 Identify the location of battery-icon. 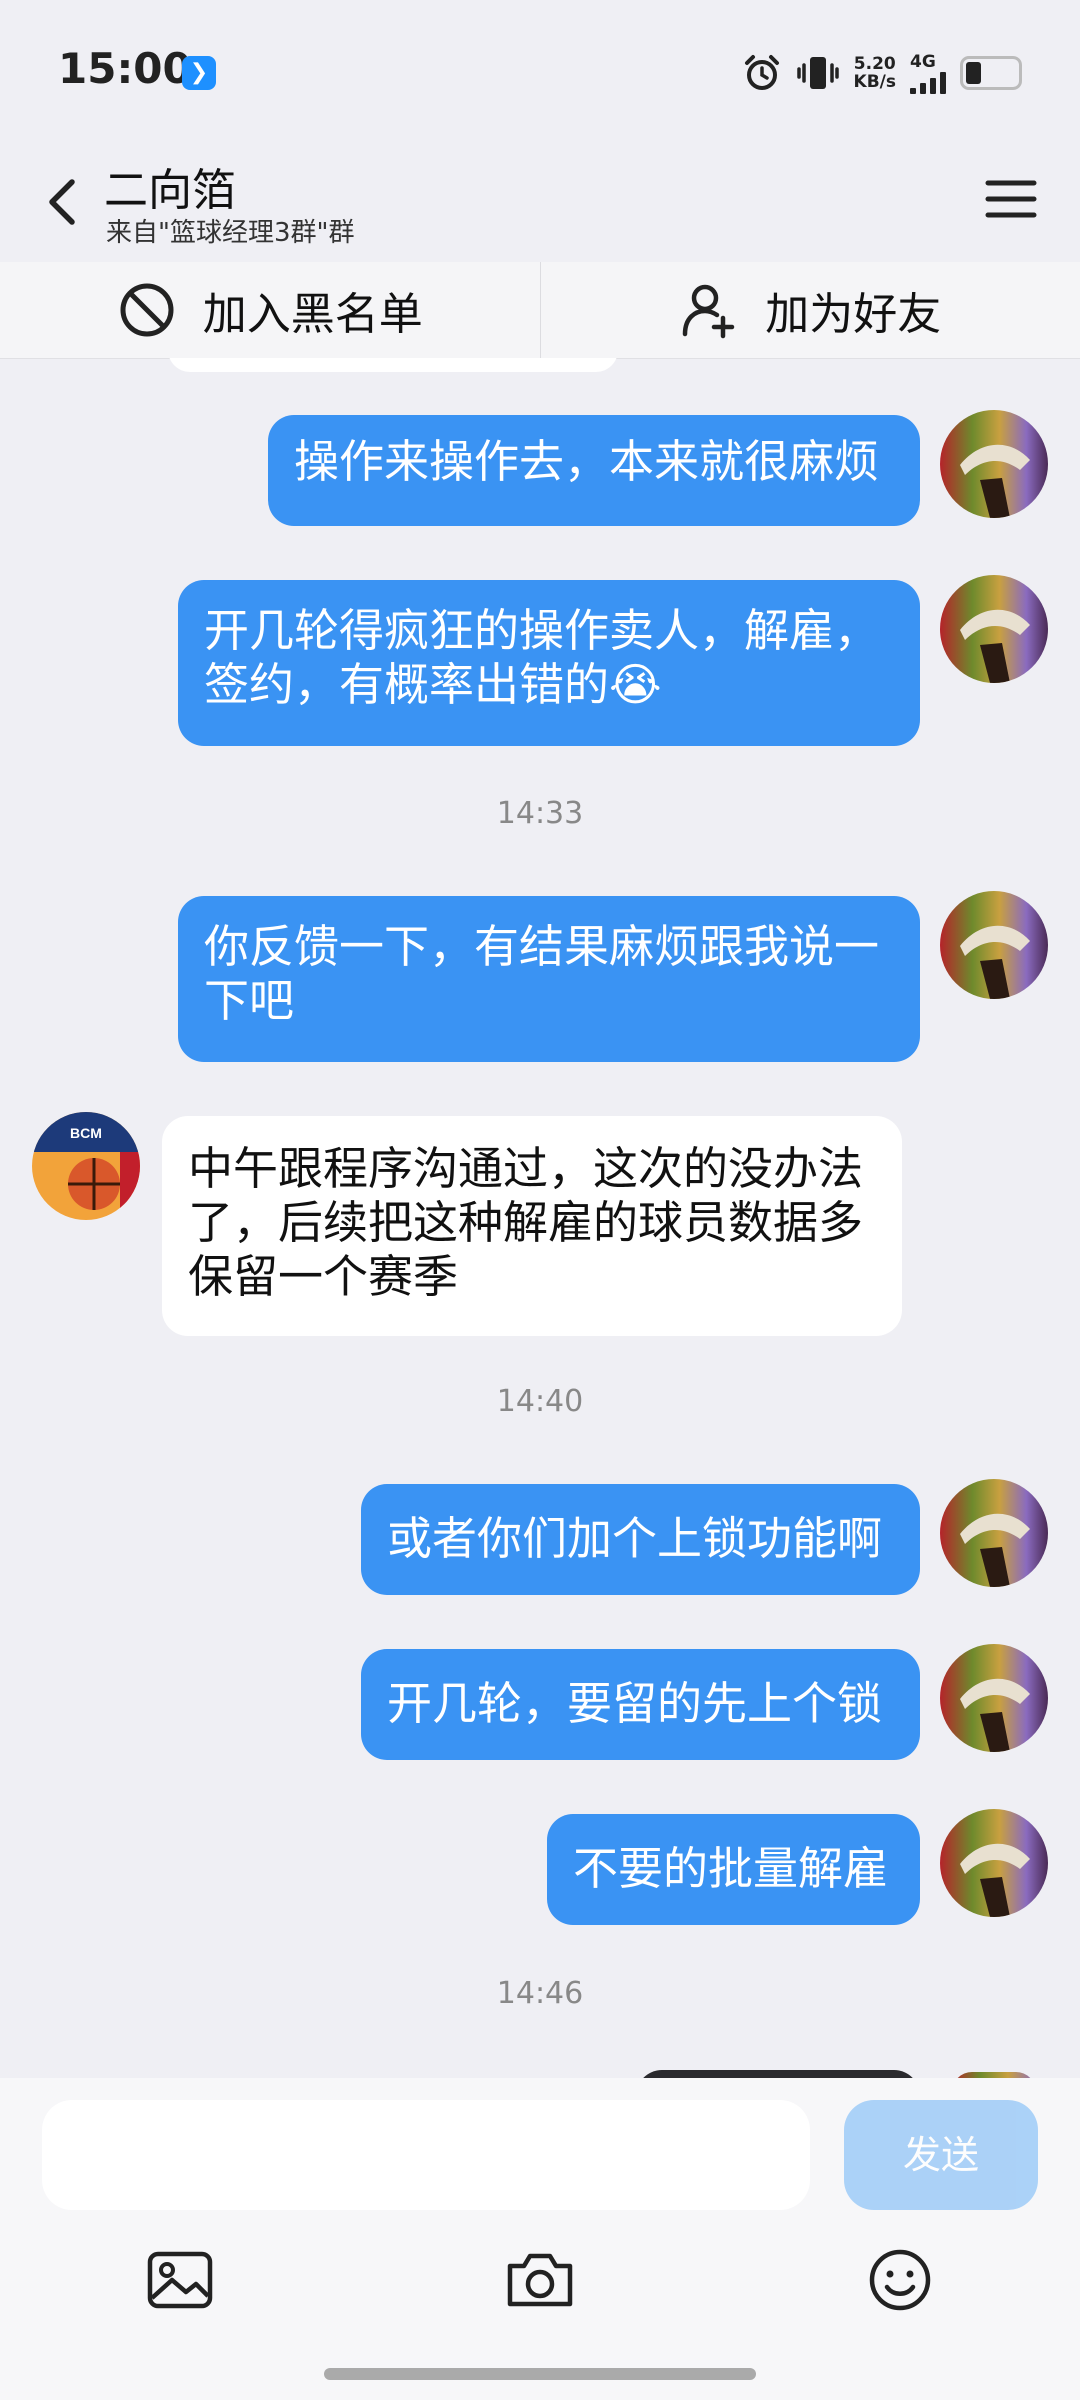
(991, 73).